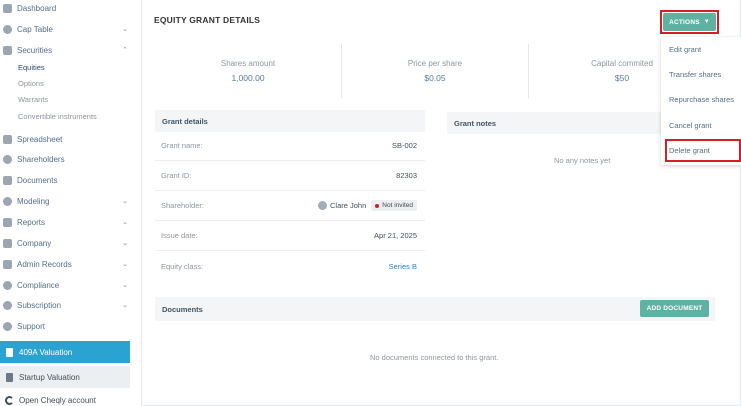 This screenshot has width=741, height=406. I want to click on spreadsheet-icon, so click(7, 139).